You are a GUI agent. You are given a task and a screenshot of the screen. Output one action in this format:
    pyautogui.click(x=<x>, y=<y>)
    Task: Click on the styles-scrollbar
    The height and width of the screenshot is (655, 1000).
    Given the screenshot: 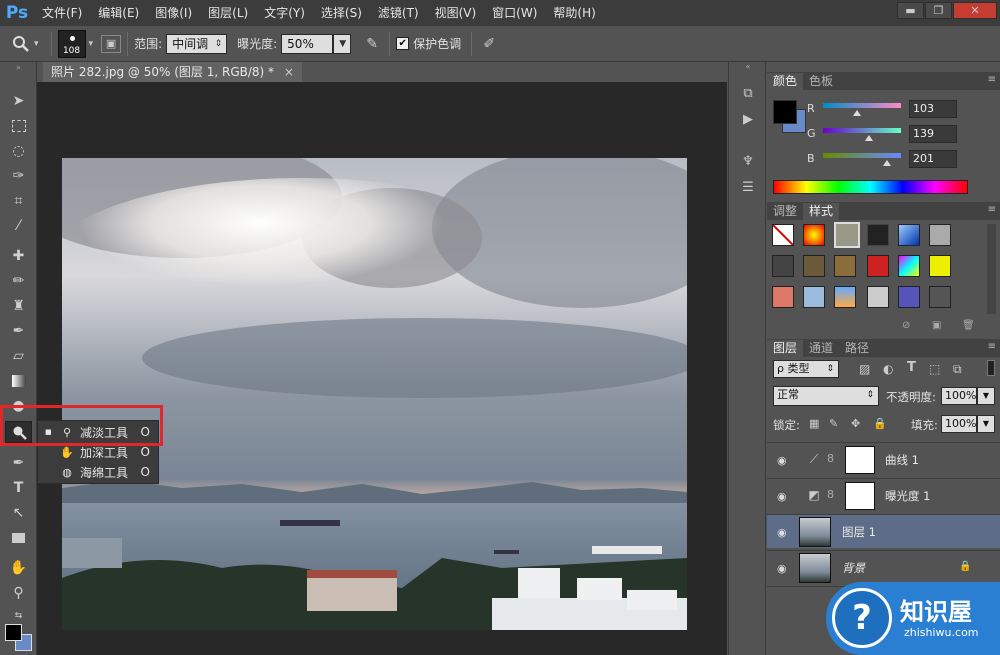 What is the action you would take?
    pyautogui.click(x=991, y=269)
    